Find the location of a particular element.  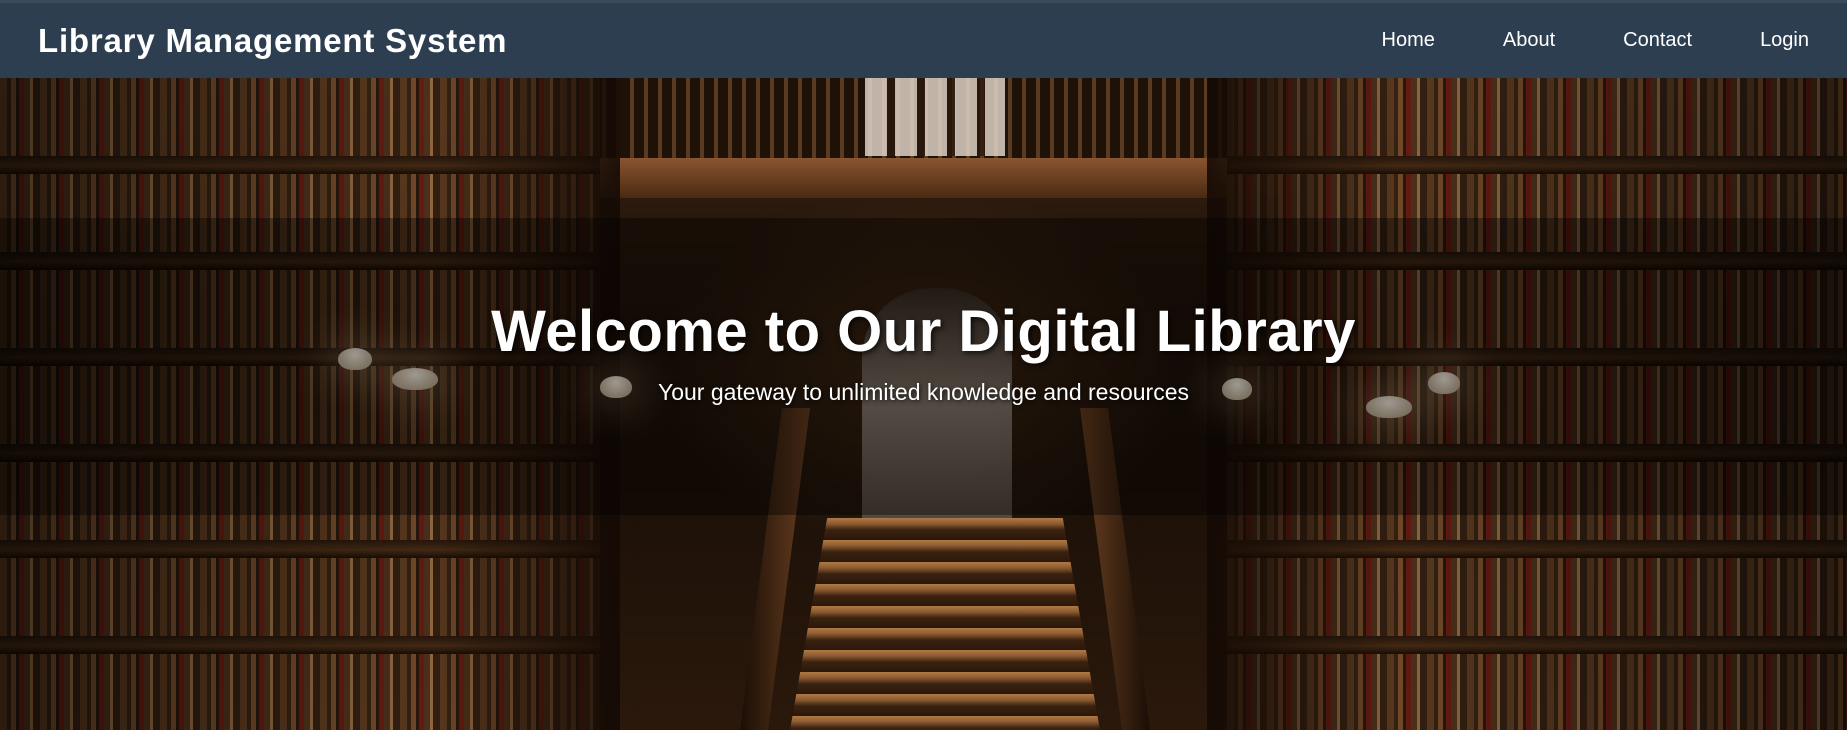

gallery-beam is located at coordinates (940, 178).